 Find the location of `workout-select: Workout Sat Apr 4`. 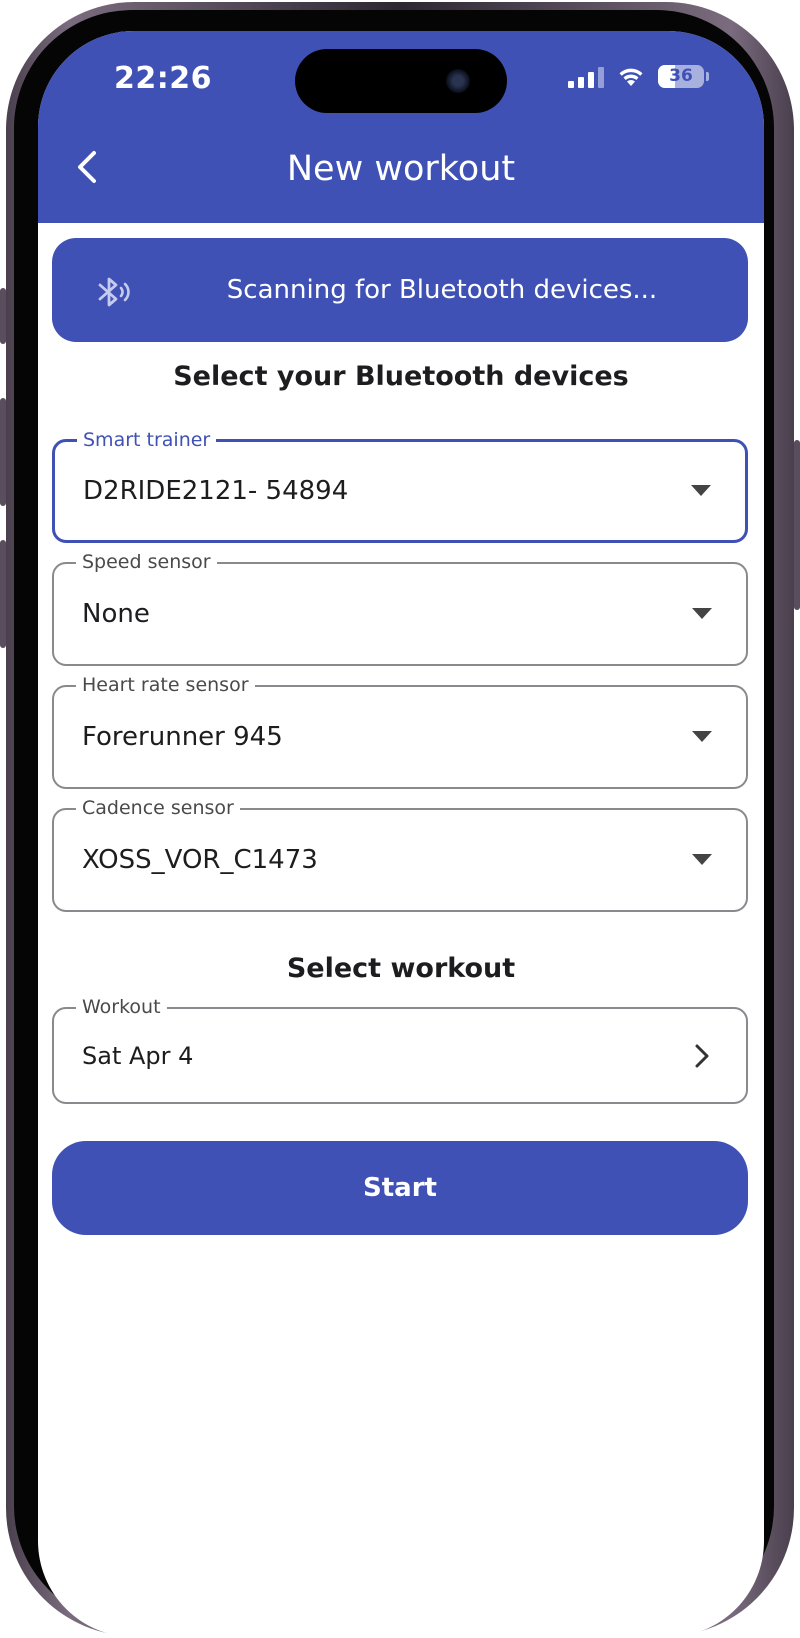

workout-select: Workout Sat Apr 4 is located at coordinates (400, 1049).